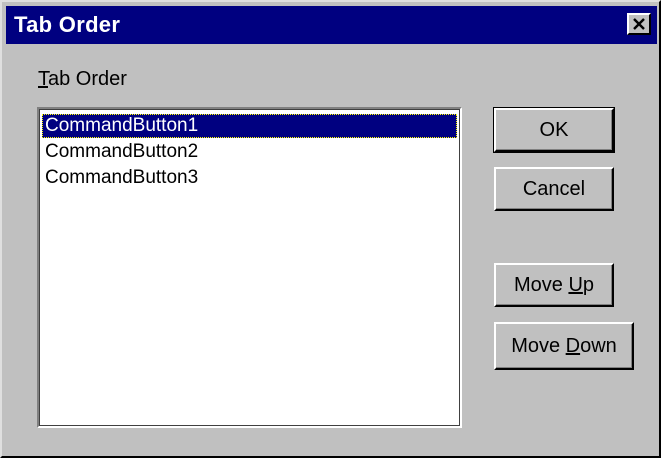 The width and height of the screenshot is (661, 458). I want to click on tab-order-label: Tab Order, so click(82, 79).